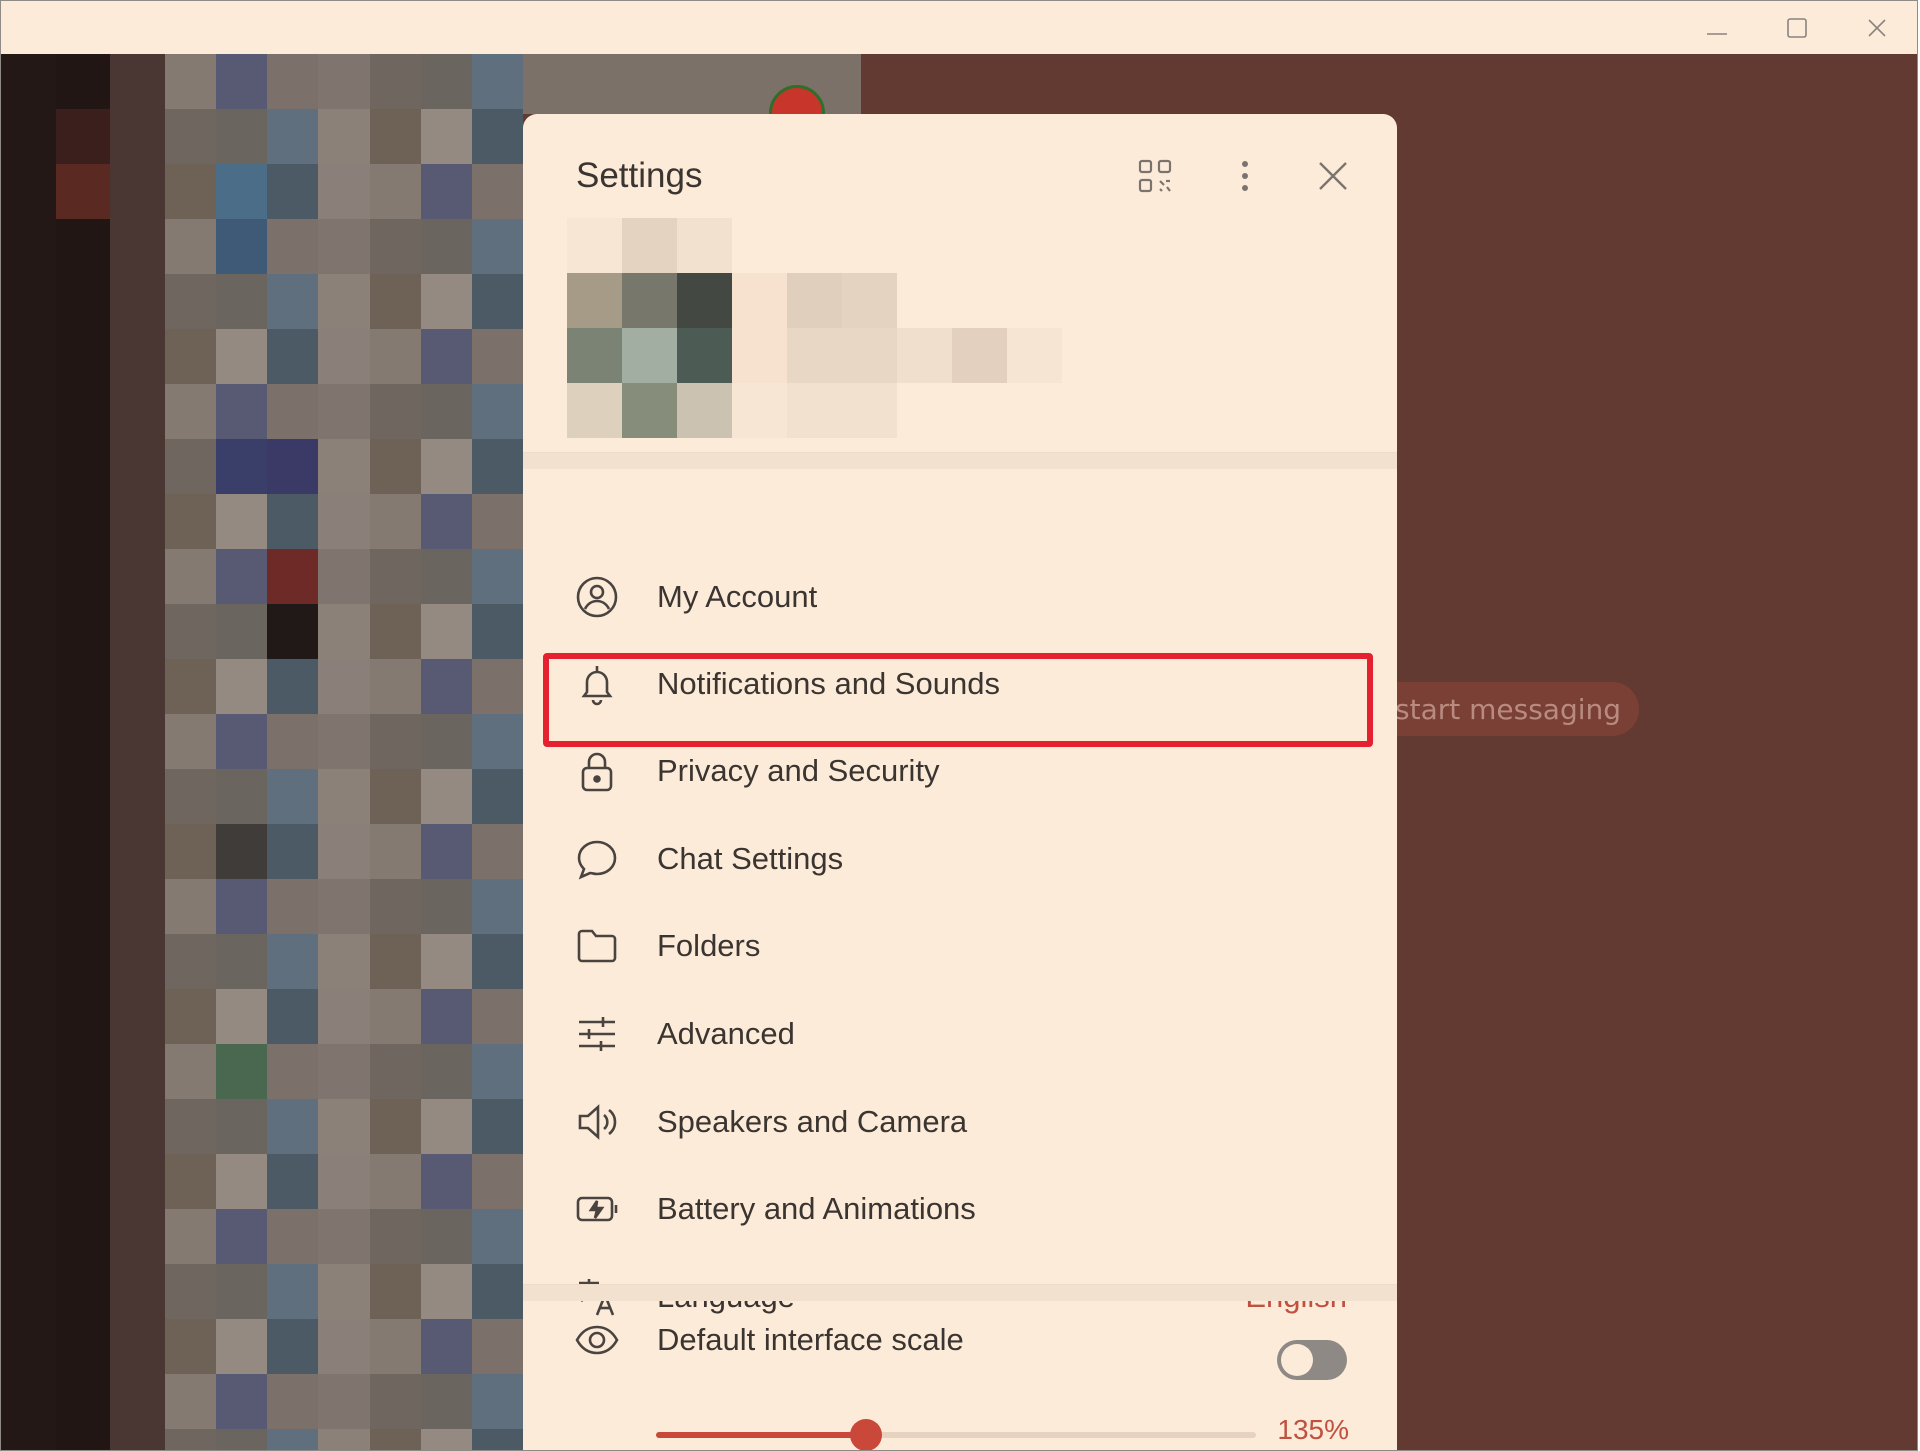 This screenshot has height=1451, width=1920. I want to click on default-scale-toggle, so click(1312, 1360).